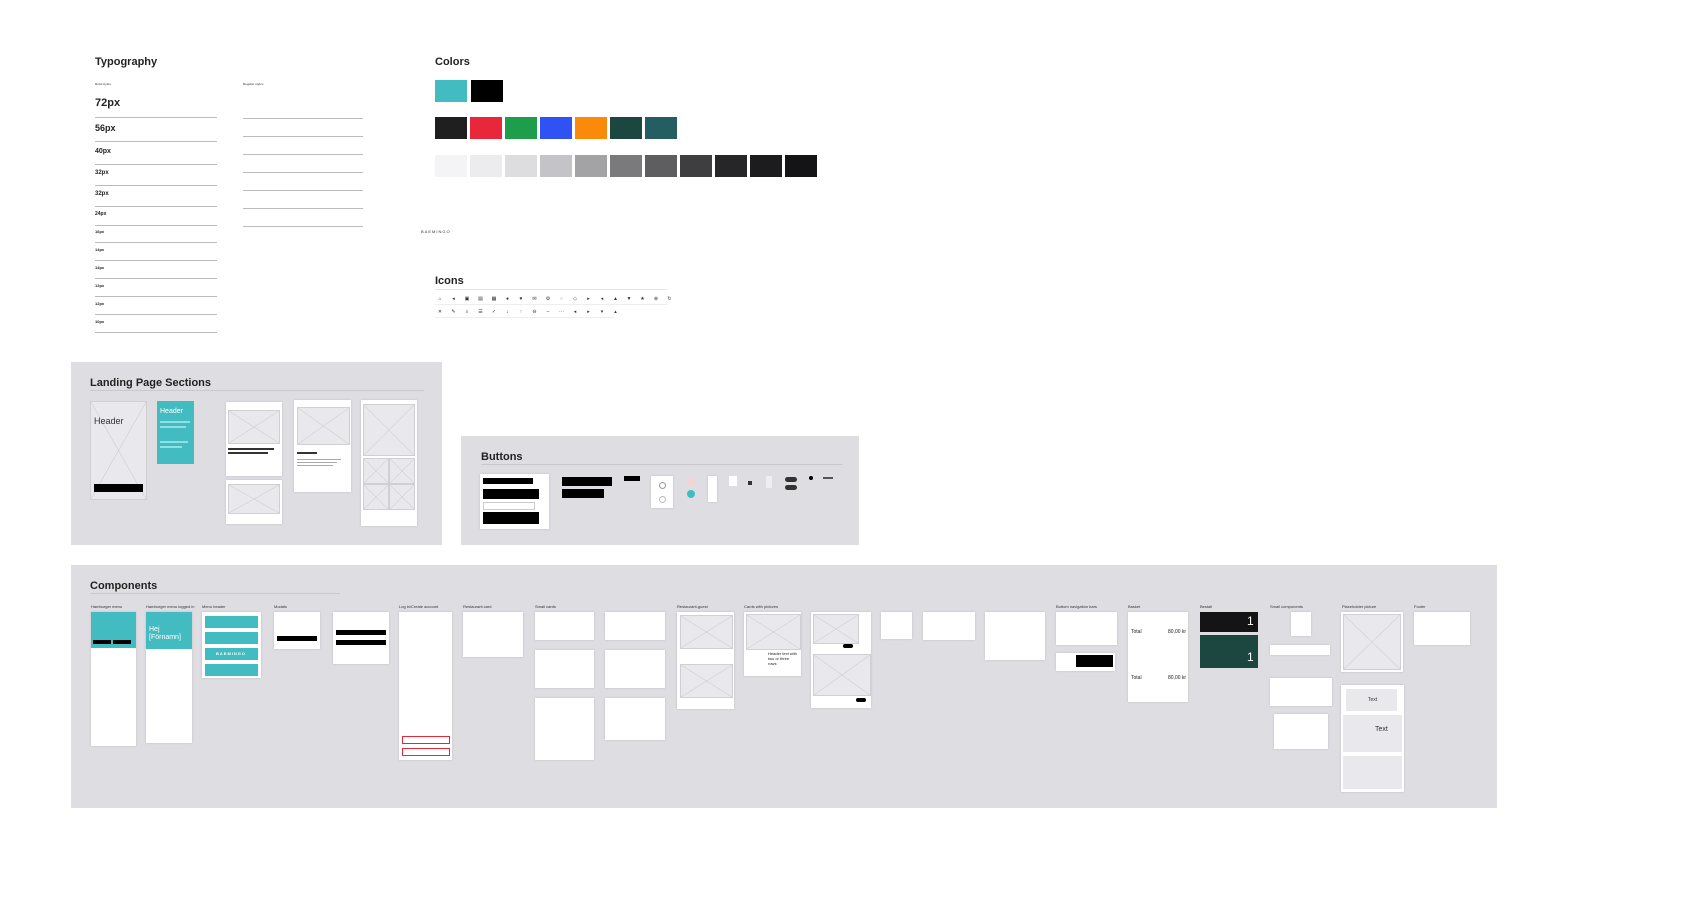  Describe the element at coordinates (425, 686) in the screenshot. I see `login-form` at that location.